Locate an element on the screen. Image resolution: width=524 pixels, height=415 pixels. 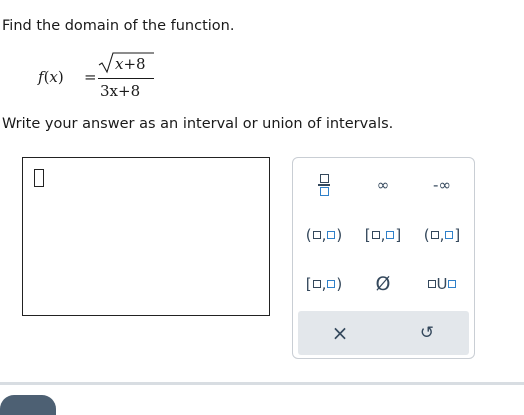
empty-set-key: Ø is located at coordinates (383, 284).